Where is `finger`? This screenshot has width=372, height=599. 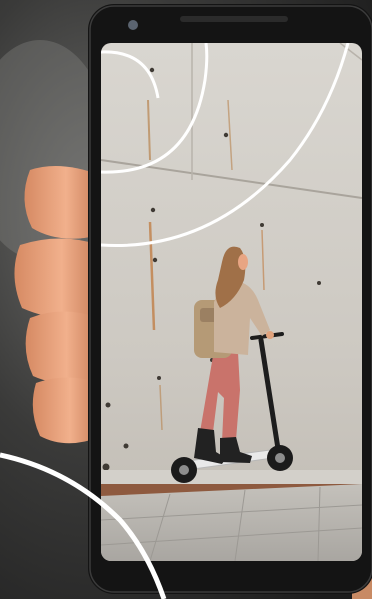 finger is located at coordinates (57, 278).